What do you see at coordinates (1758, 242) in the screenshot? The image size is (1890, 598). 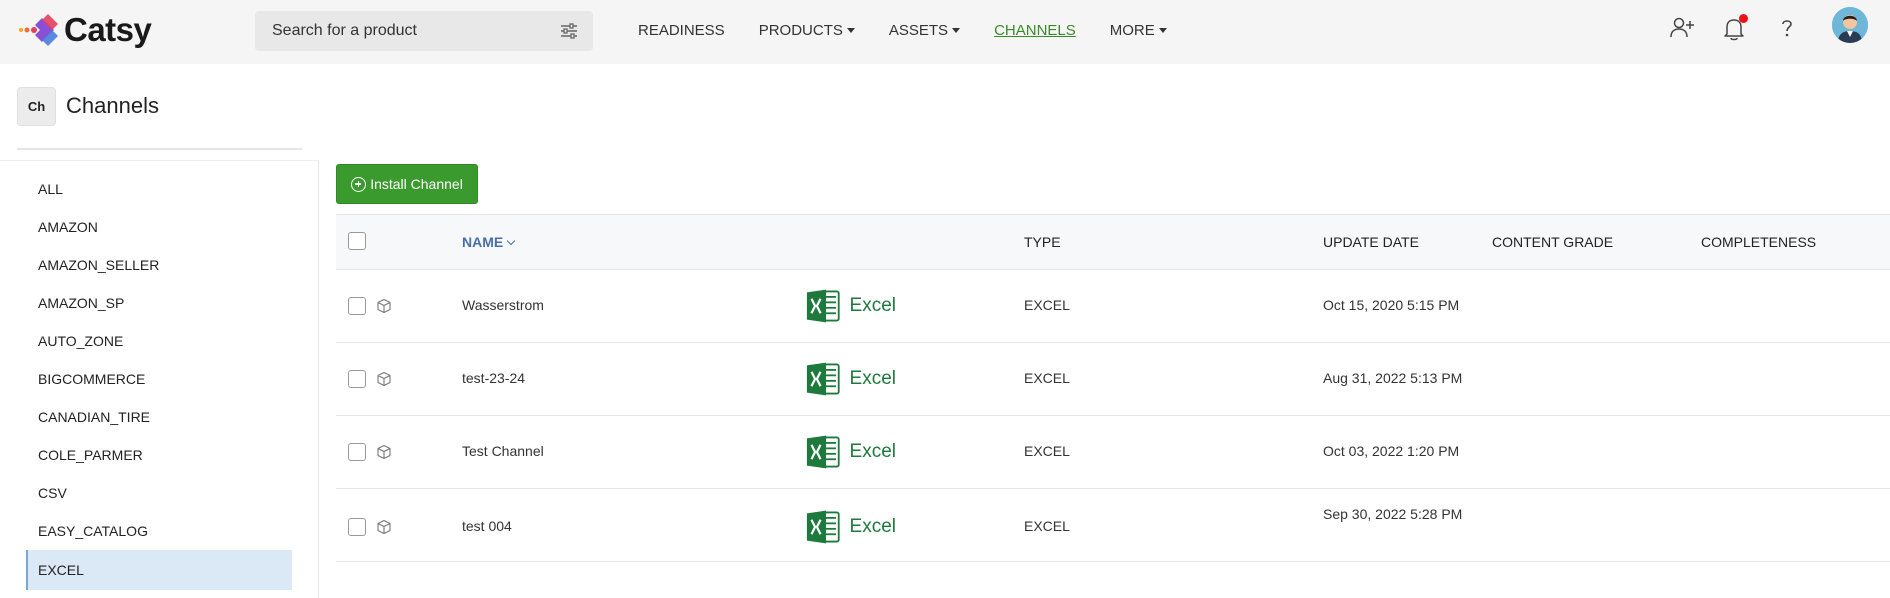 I see `column-header-completeness: COMPLETENESS` at bounding box center [1758, 242].